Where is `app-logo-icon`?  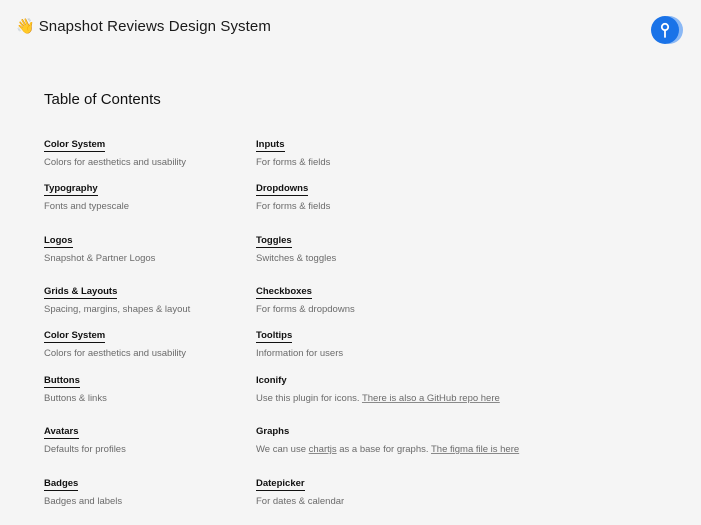
app-logo-icon is located at coordinates (667, 30).